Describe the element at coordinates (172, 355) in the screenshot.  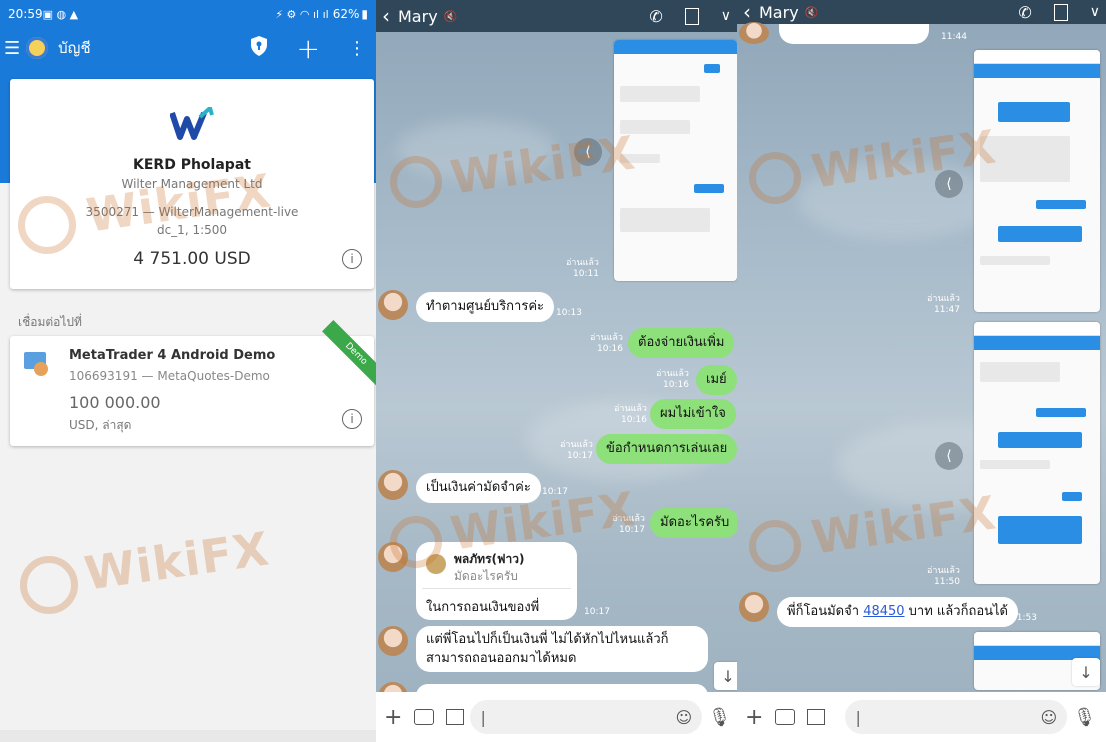
I see `demo-account-name: MetaTrader 4 Android Demo` at that location.